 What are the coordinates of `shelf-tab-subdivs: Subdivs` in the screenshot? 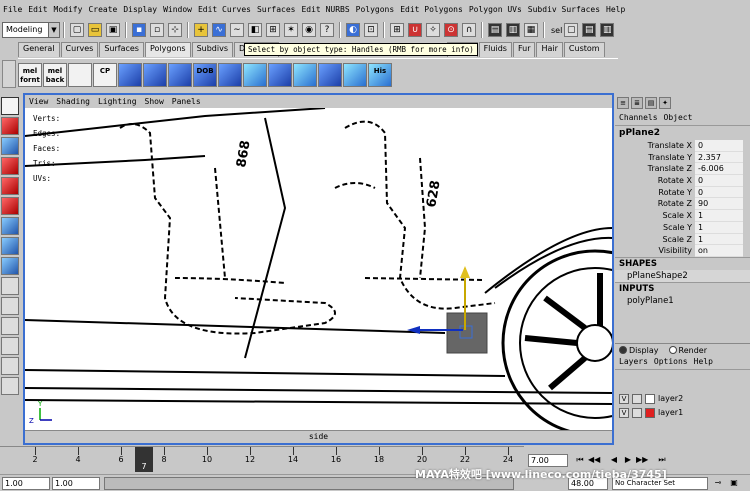 It's located at (212, 49).